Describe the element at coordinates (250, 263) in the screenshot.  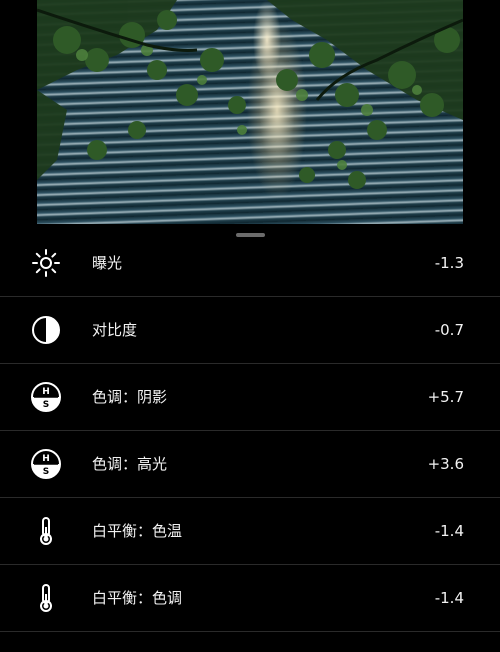
I see `adjustment-row-exposure: 曝光 -1.3` at that location.